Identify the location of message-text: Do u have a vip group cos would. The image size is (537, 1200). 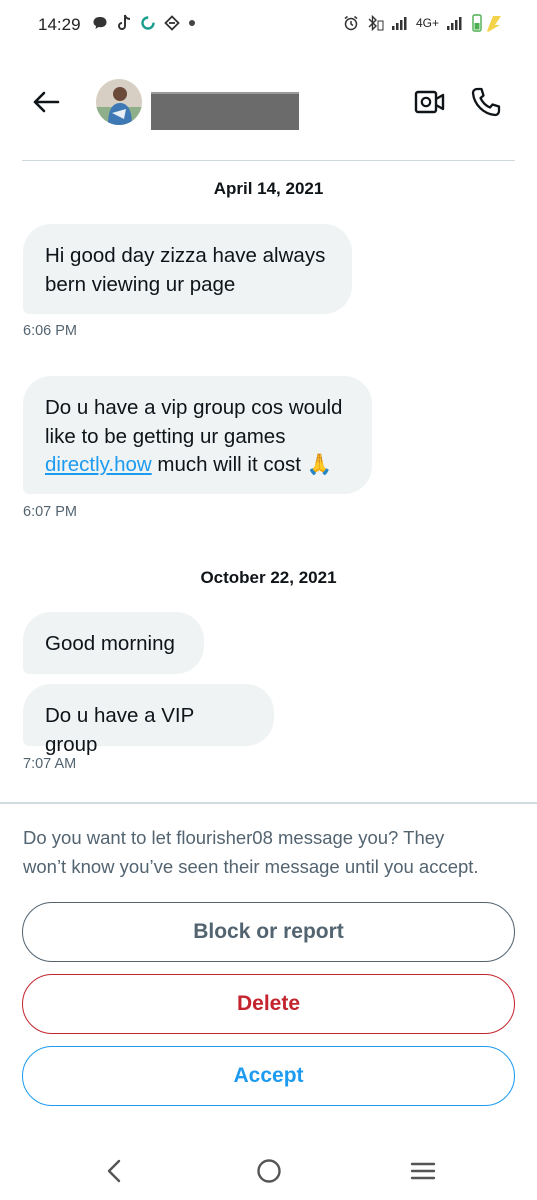
(194, 407).